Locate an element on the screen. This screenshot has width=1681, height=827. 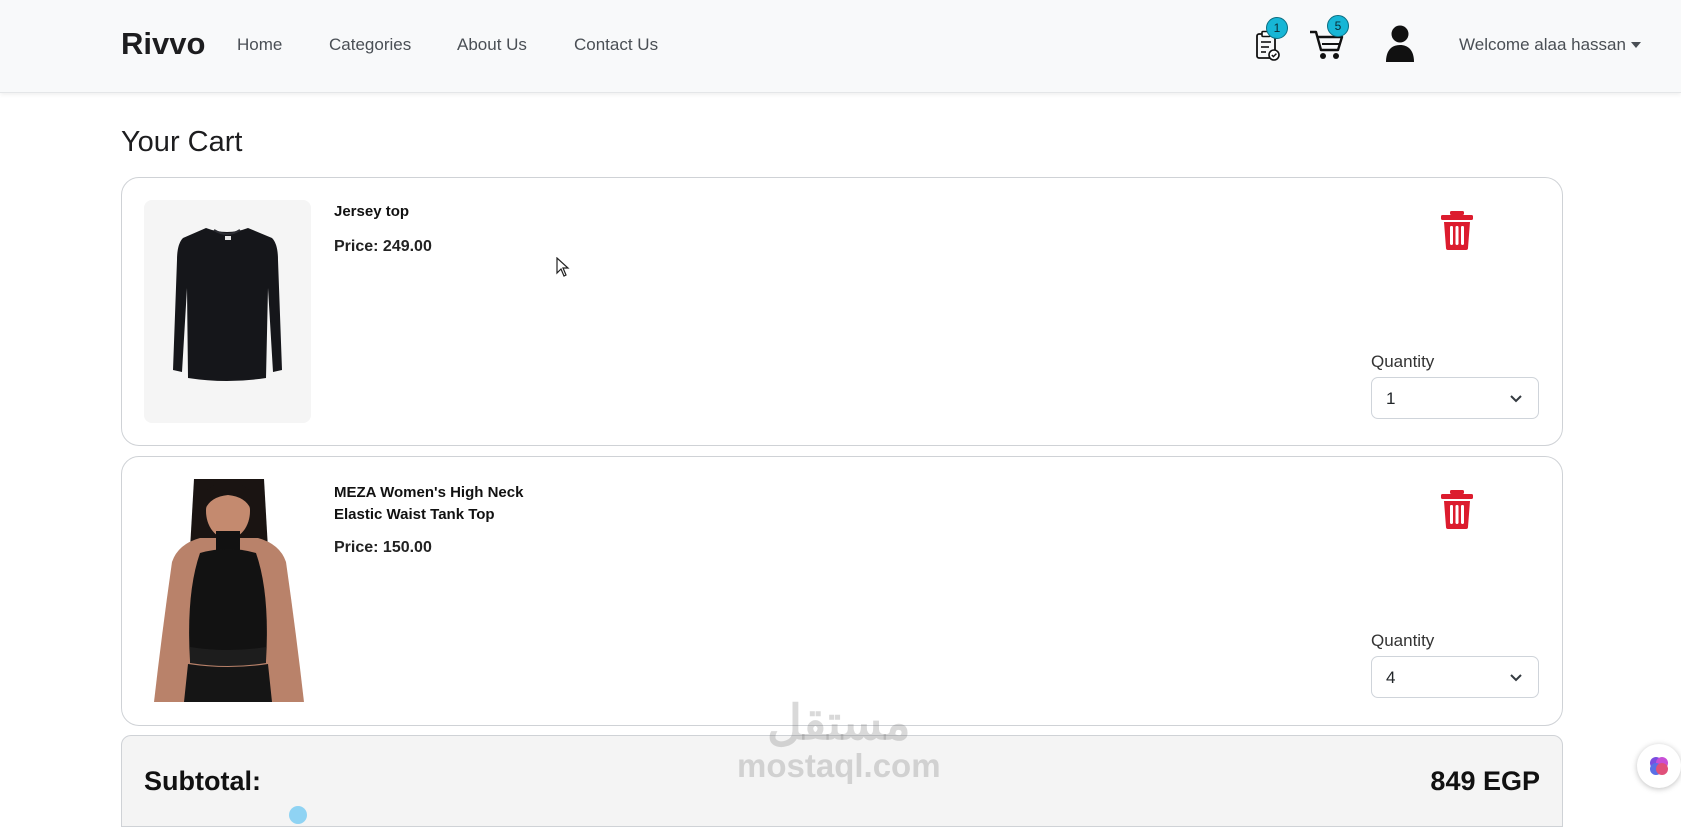
nav-link-contact-us: Contact Us is located at coordinates (616, 45).